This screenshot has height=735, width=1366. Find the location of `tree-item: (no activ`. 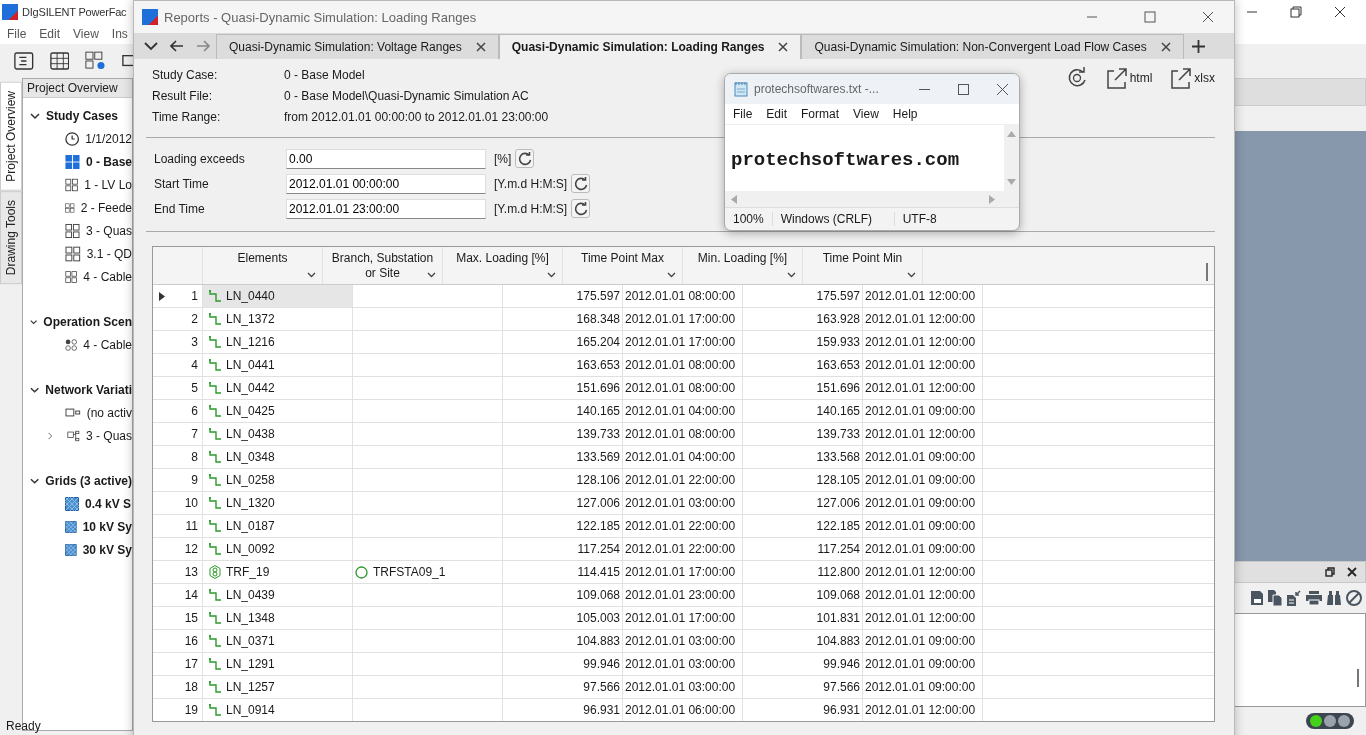

tree-item: (no activ is located at coordinates (109, 412).